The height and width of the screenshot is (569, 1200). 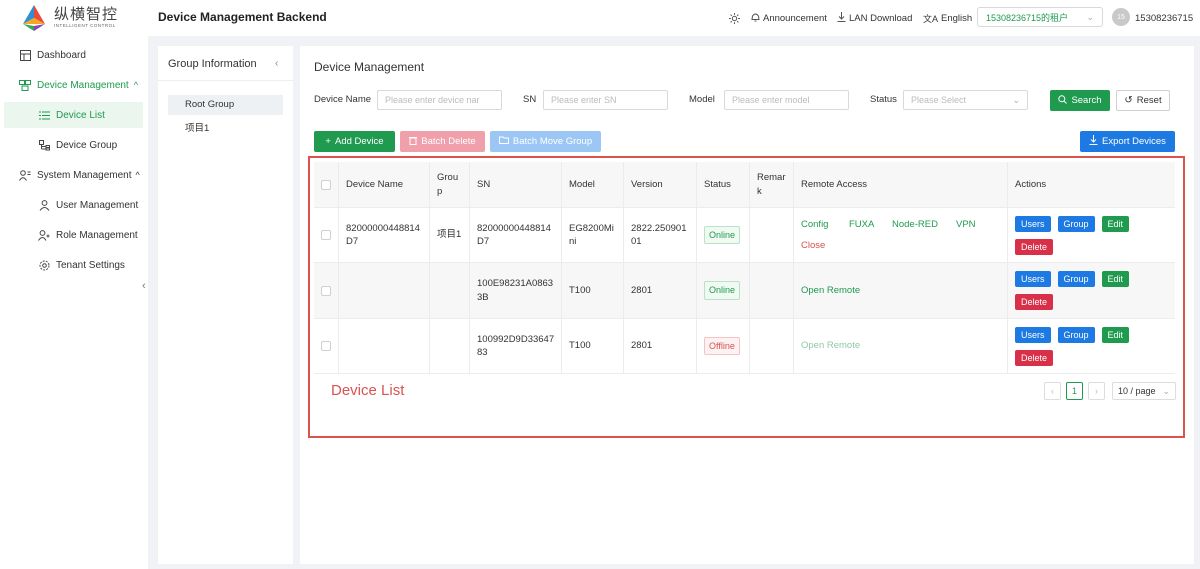 I want to click on page-number: 1, so click(x=1074, y=391).